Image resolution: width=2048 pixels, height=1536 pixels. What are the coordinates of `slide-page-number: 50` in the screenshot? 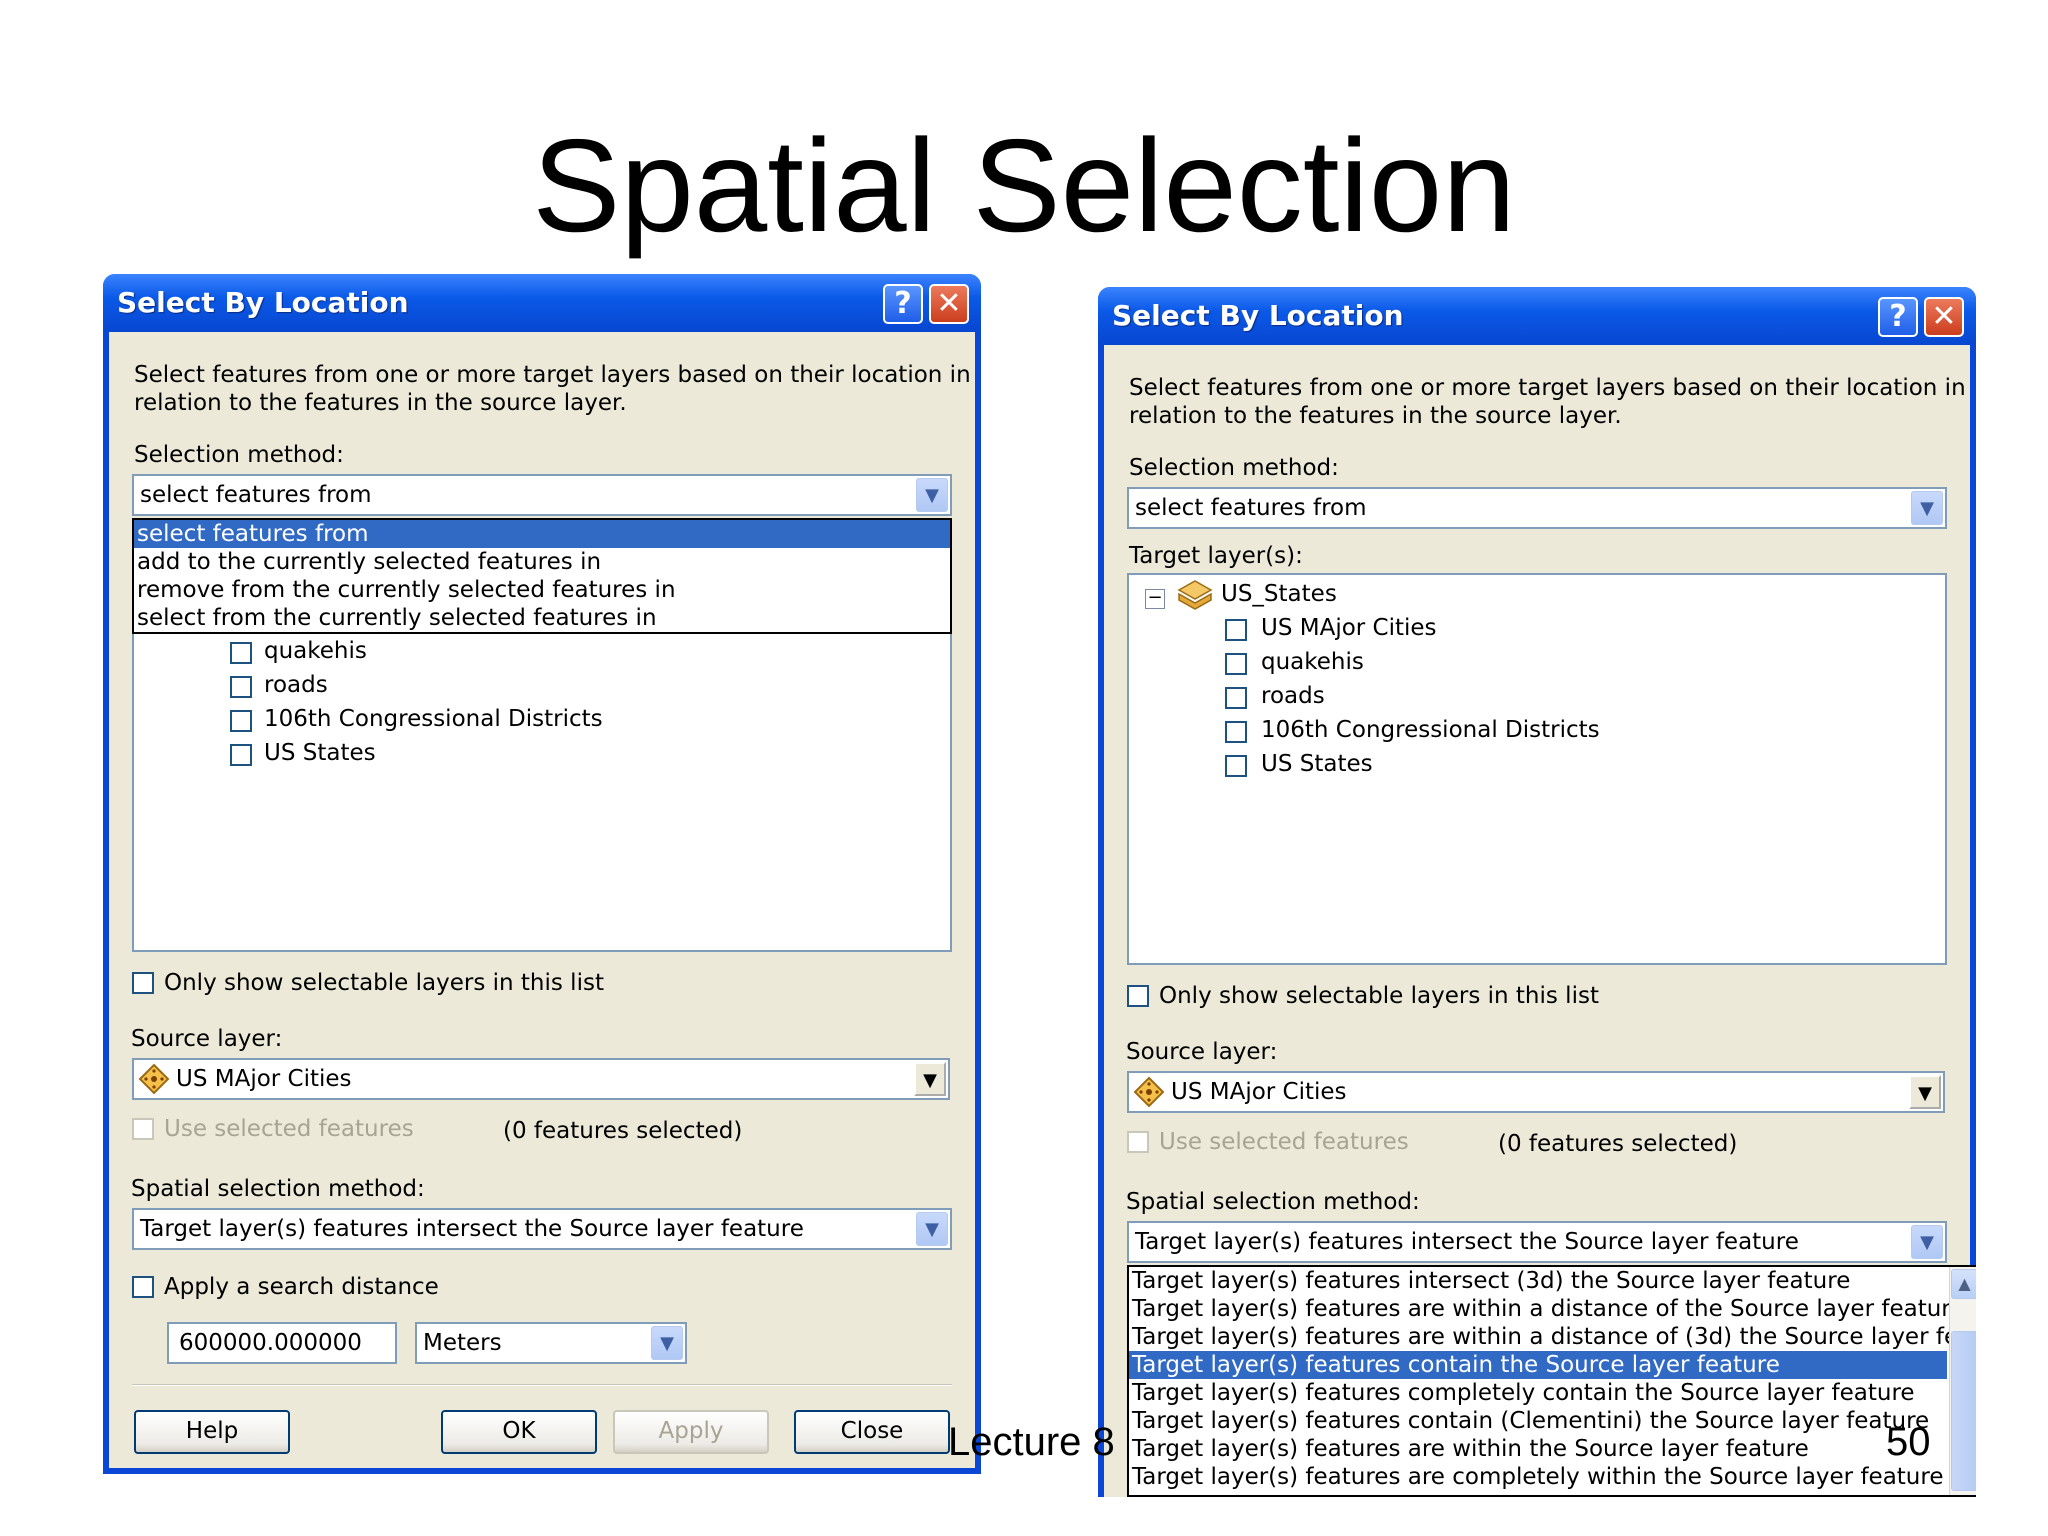 It's located at (1908, 1442).